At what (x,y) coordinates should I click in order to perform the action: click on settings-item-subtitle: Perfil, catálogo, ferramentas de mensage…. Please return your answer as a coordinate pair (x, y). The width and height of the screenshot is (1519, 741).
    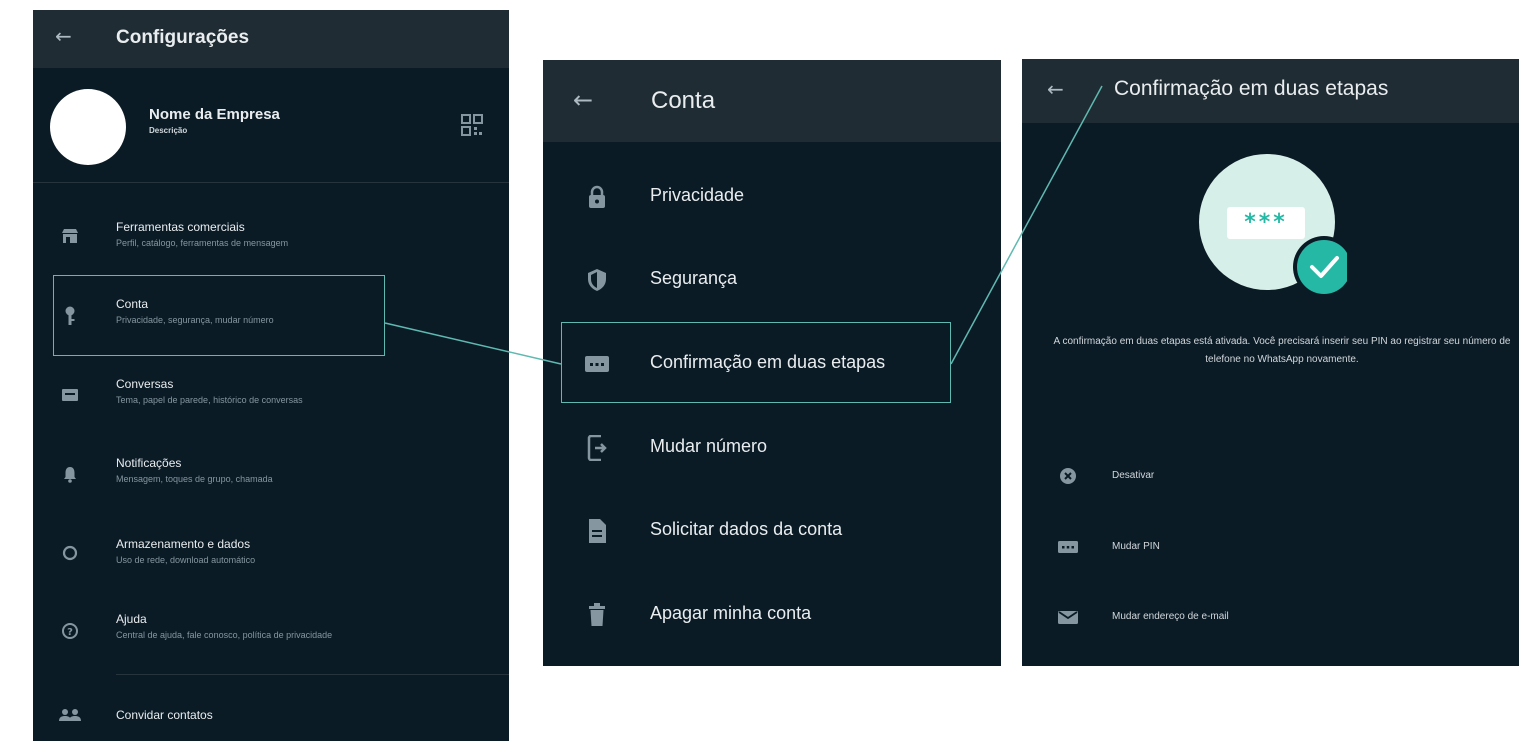
    Looking at the image, I should click on (202, 243).